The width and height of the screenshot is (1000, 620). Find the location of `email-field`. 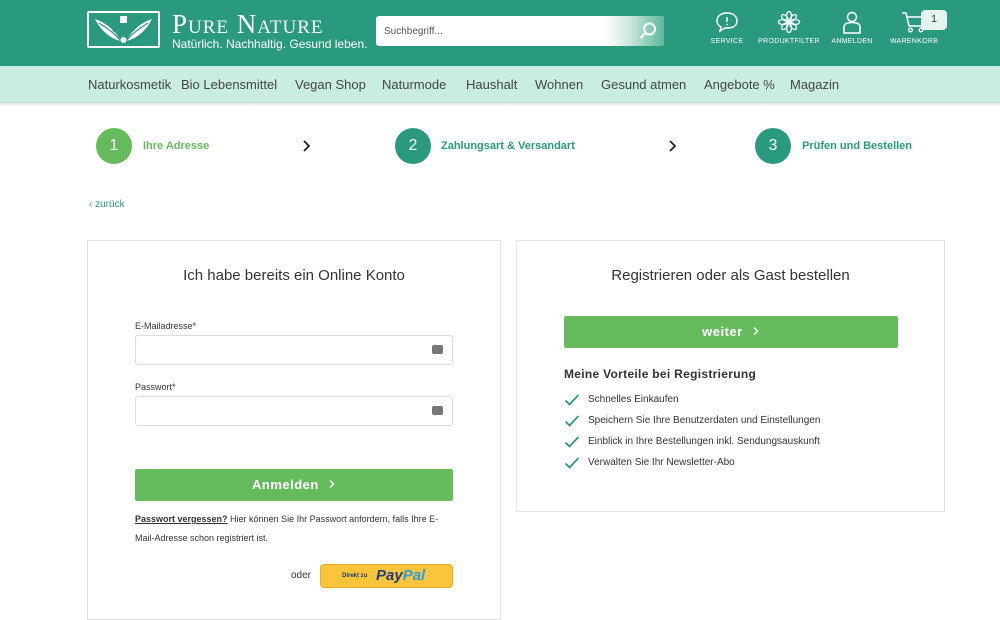

email-field is located at coordinates (294, 350).